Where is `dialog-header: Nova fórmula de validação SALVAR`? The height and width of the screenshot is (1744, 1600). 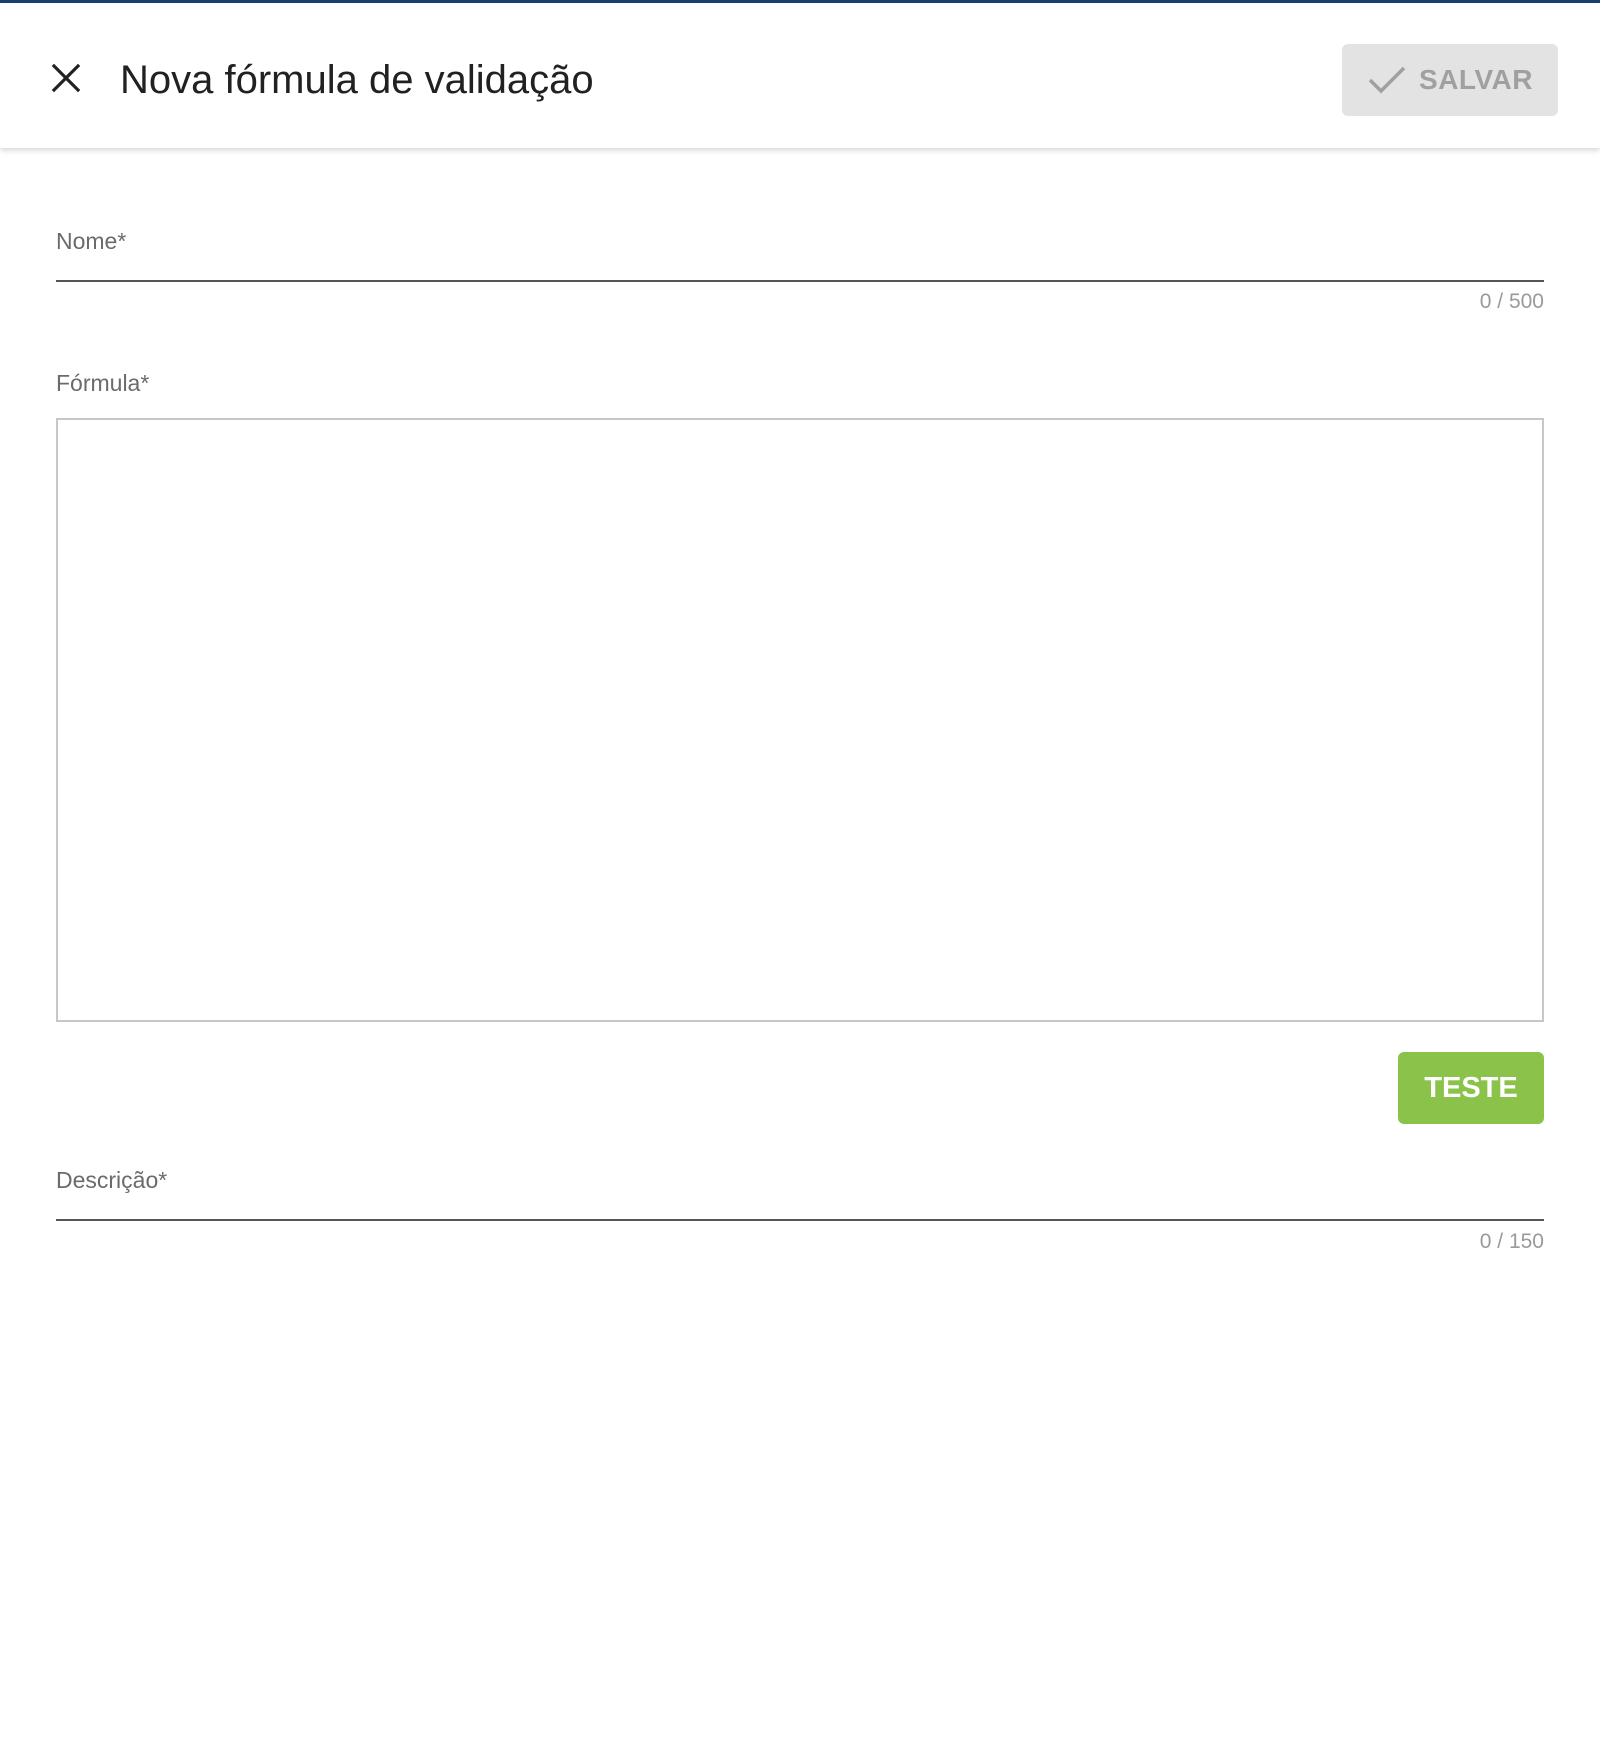
dialog-header: Nova fórmula de validação SALVAR is located at coordinates (800, 74).